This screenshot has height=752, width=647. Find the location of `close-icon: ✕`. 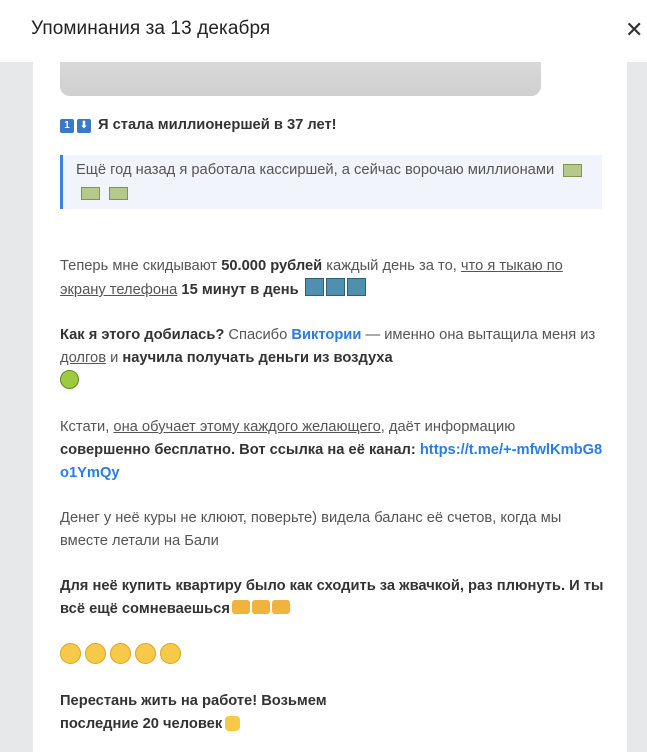

close-icon: ✕ is located at coordinates (636, 30).